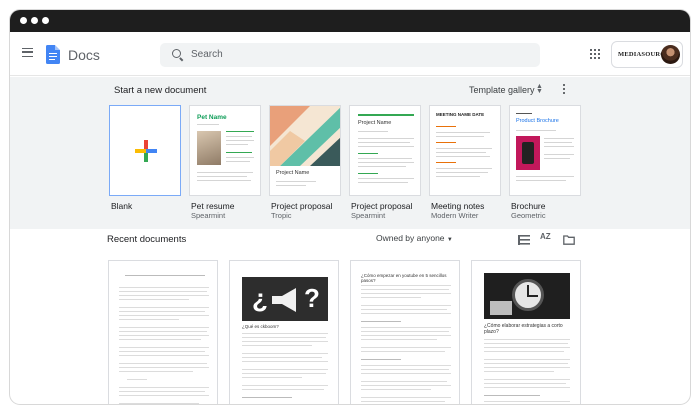 This screenshot has width=700, height=408. I want to click on more-options-icon, so click(564, 89).